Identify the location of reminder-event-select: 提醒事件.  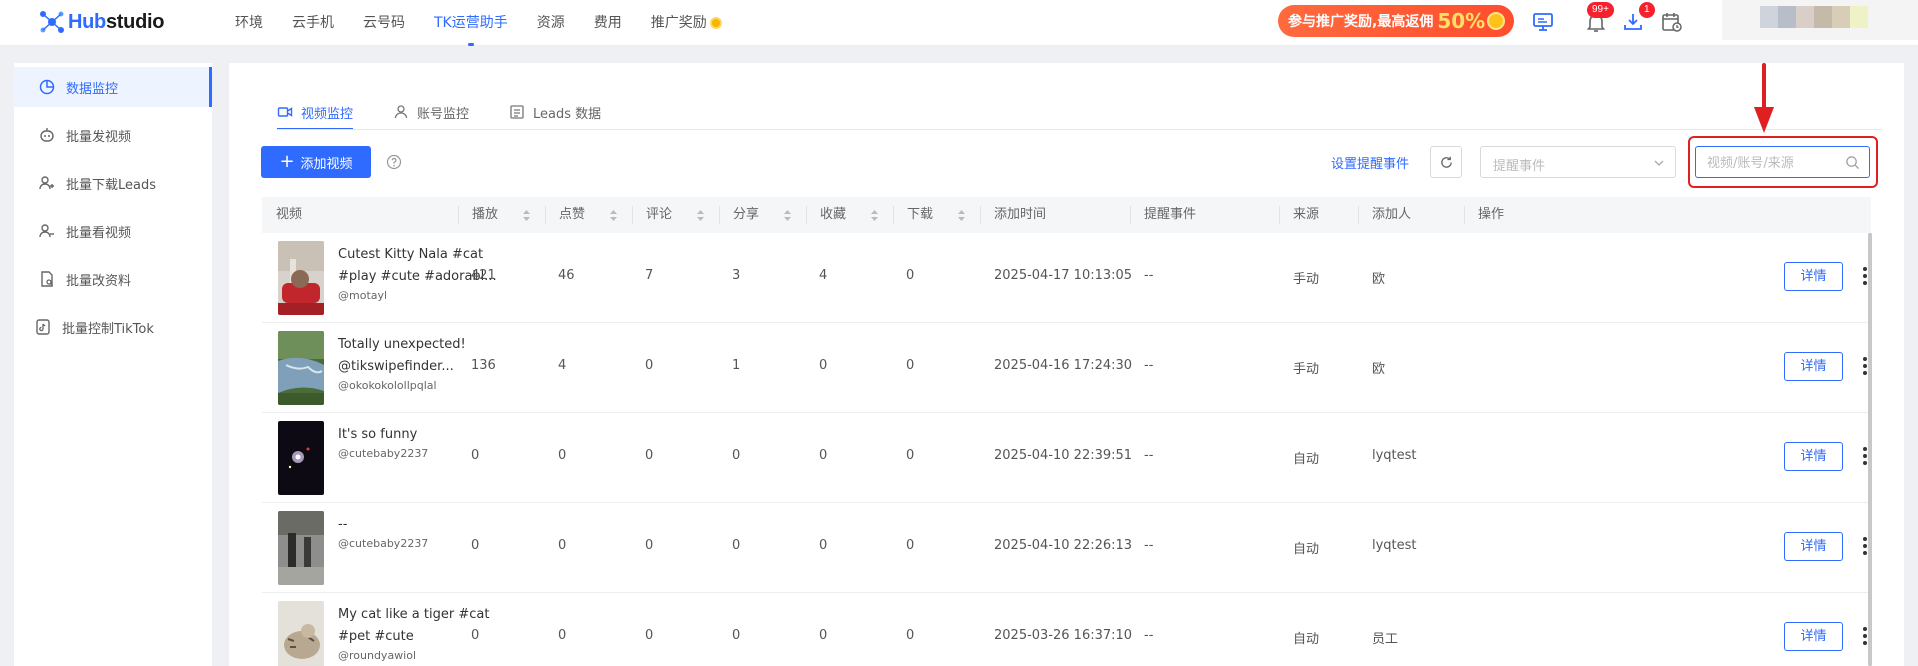
(1578, 162).